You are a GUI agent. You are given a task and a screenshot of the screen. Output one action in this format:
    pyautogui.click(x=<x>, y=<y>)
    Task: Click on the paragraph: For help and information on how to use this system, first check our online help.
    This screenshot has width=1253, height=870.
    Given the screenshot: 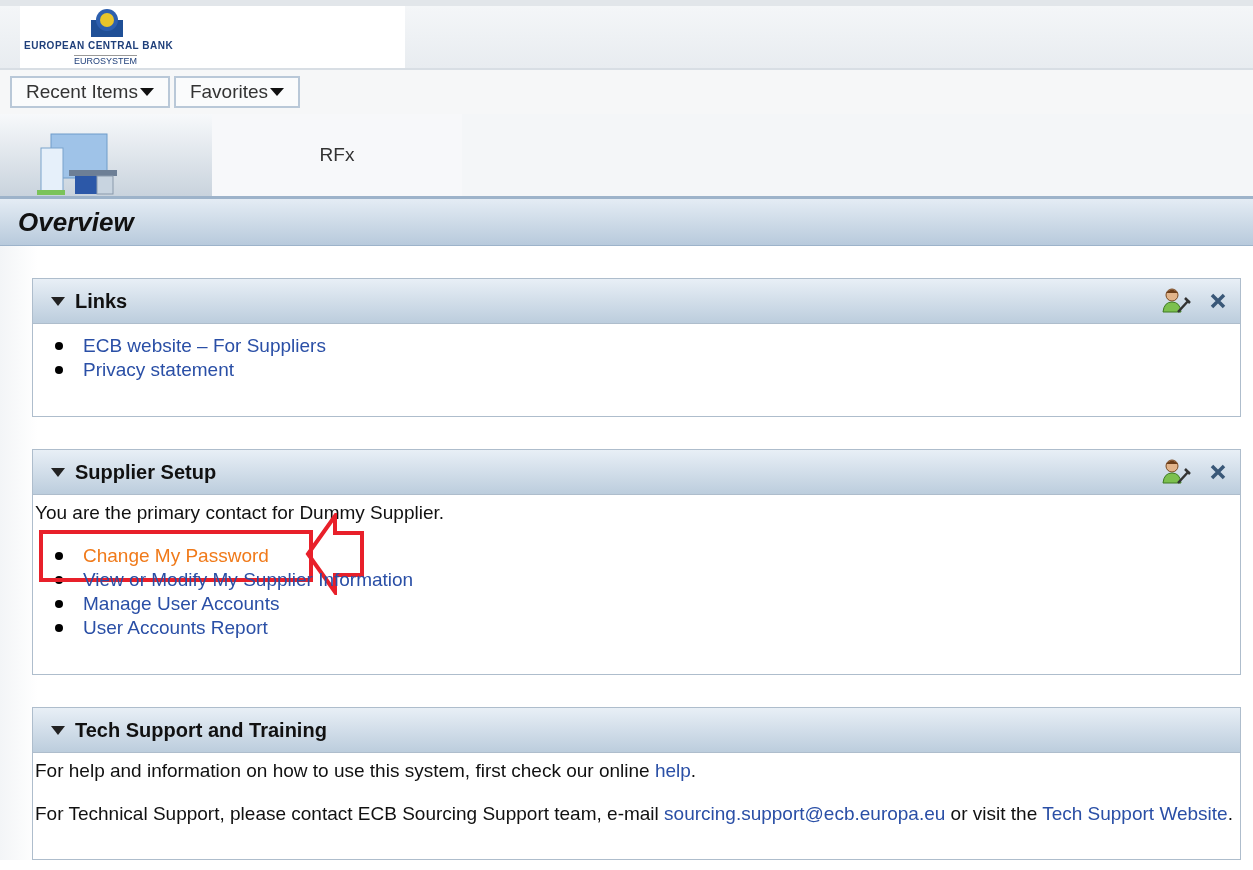 What is the action you would take?
    pyautogui.click(x=366, y=770)
    